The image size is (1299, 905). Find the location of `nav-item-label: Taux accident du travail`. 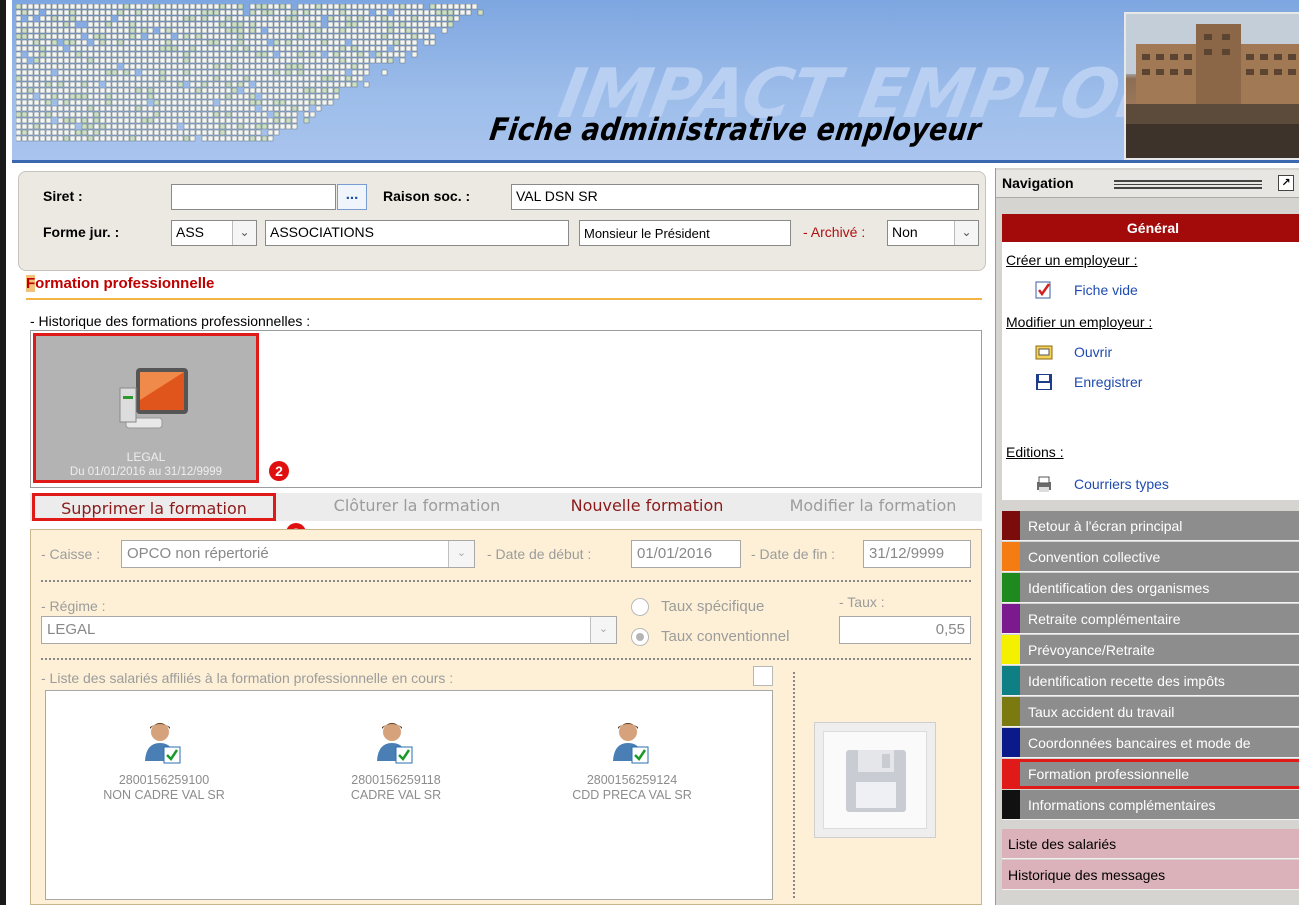

nav-item-label: Taux accident du travail is located at coordinates (1101, 712).